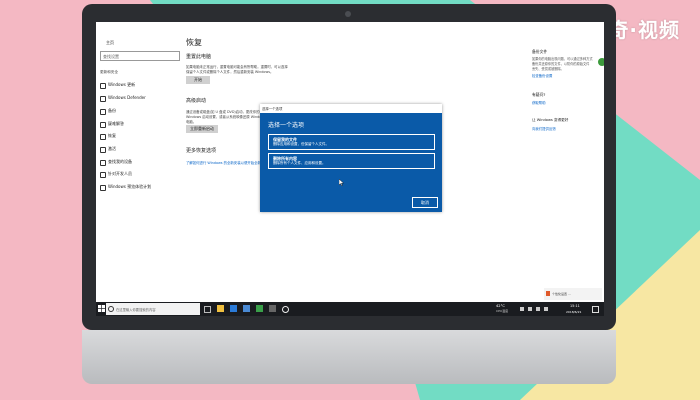 This screenshot has height=400, width=700. What do you see at coordinates (550, 120) in the screenshot?
I see `improve-heading: 让 Windows 变得更好` at bounding box center [550, 120].